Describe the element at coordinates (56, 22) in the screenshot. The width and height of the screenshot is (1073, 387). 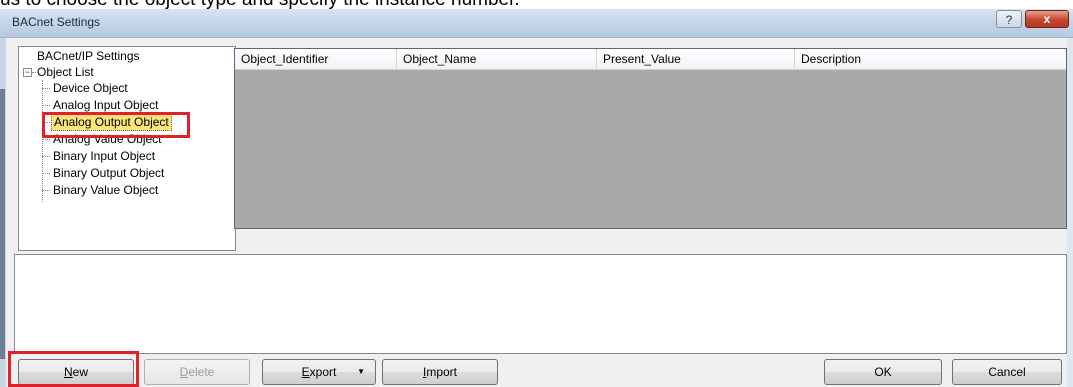
I see `window-title: BACnet Settings` at that location.